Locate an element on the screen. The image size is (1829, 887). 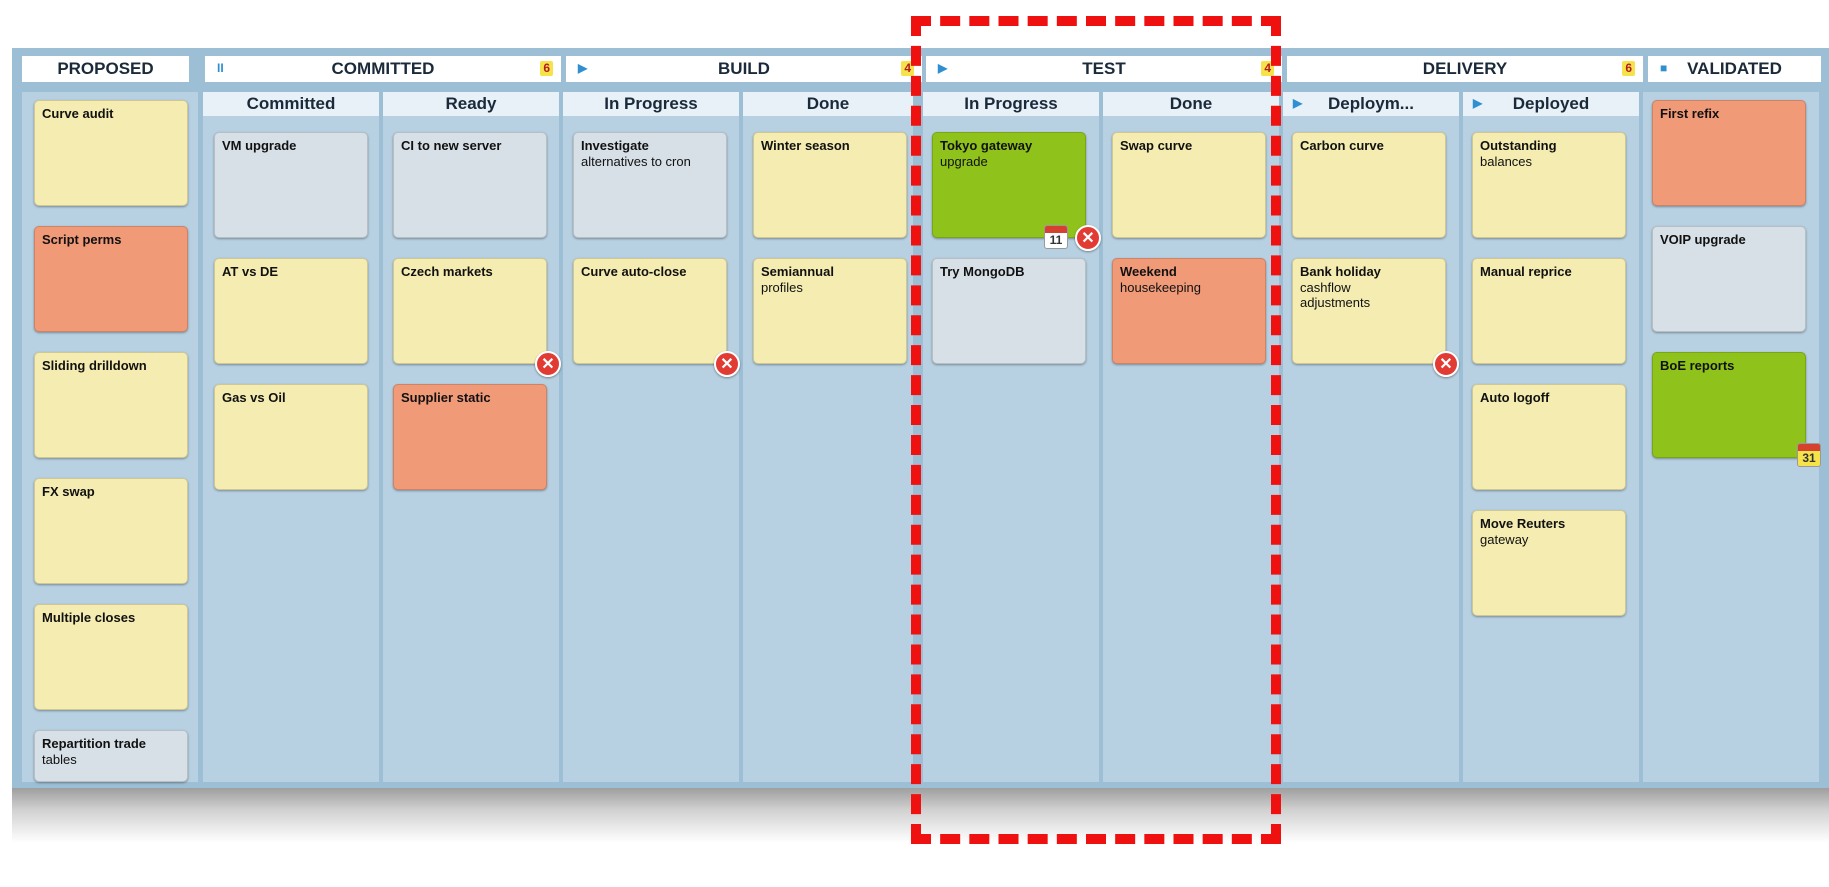
card-curve-audit: Curve audit is located at coordinates (111, 153).